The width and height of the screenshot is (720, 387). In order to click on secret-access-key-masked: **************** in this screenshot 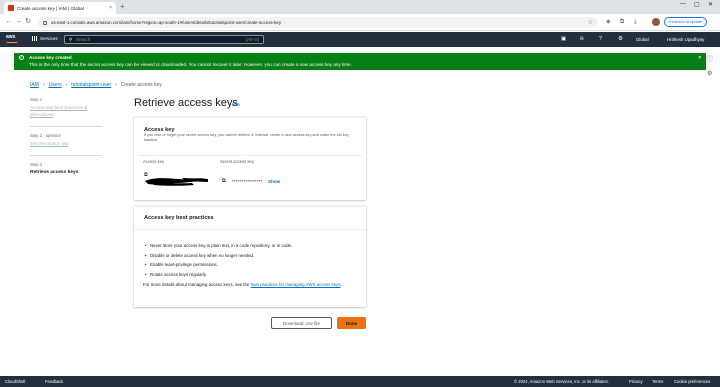, I will do `click(247, 181)`.